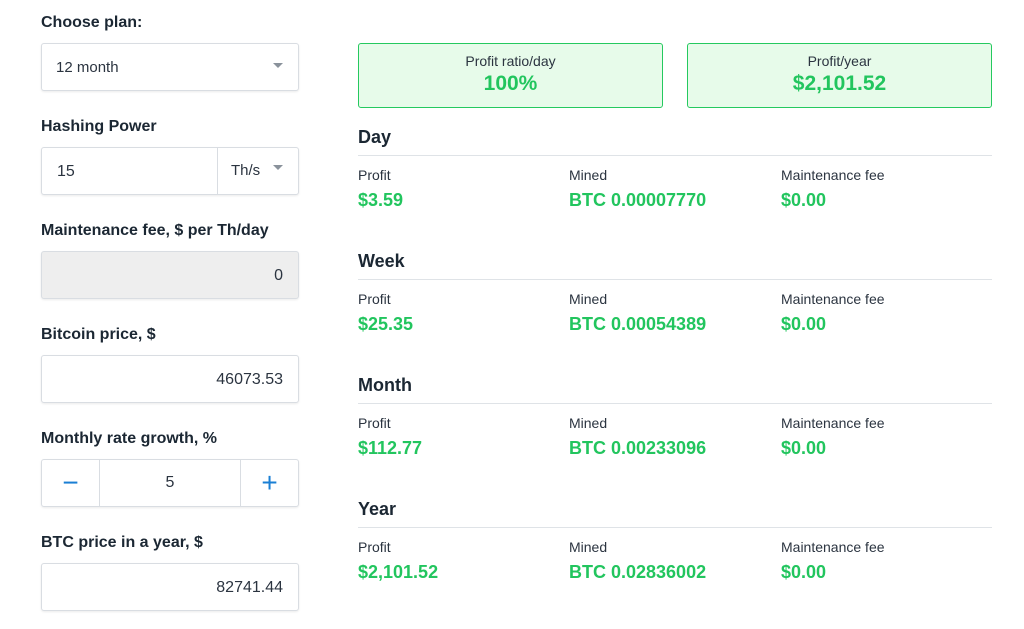  Describe the element at coordinates (170, 171) in the screenshot. I see `hashing-power-field: 15 Th/s` at that location.